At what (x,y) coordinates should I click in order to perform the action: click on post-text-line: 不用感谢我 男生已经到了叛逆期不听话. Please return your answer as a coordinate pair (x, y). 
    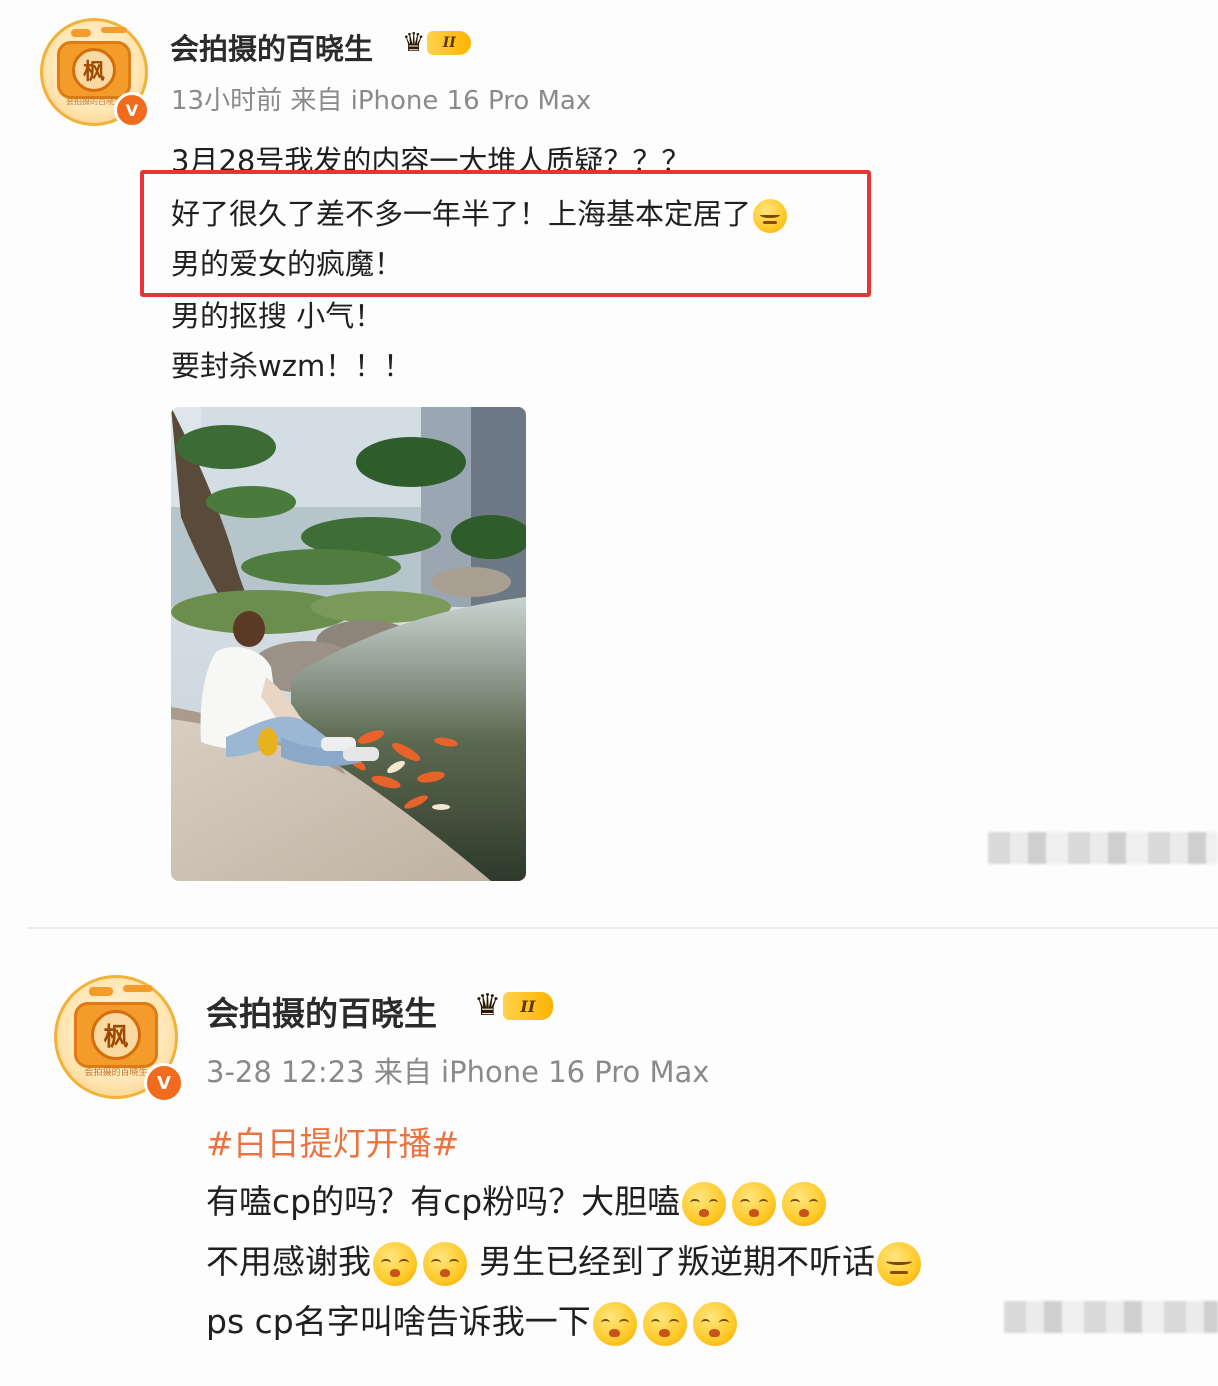
    Looking at the image, I should click on (563, 1260).